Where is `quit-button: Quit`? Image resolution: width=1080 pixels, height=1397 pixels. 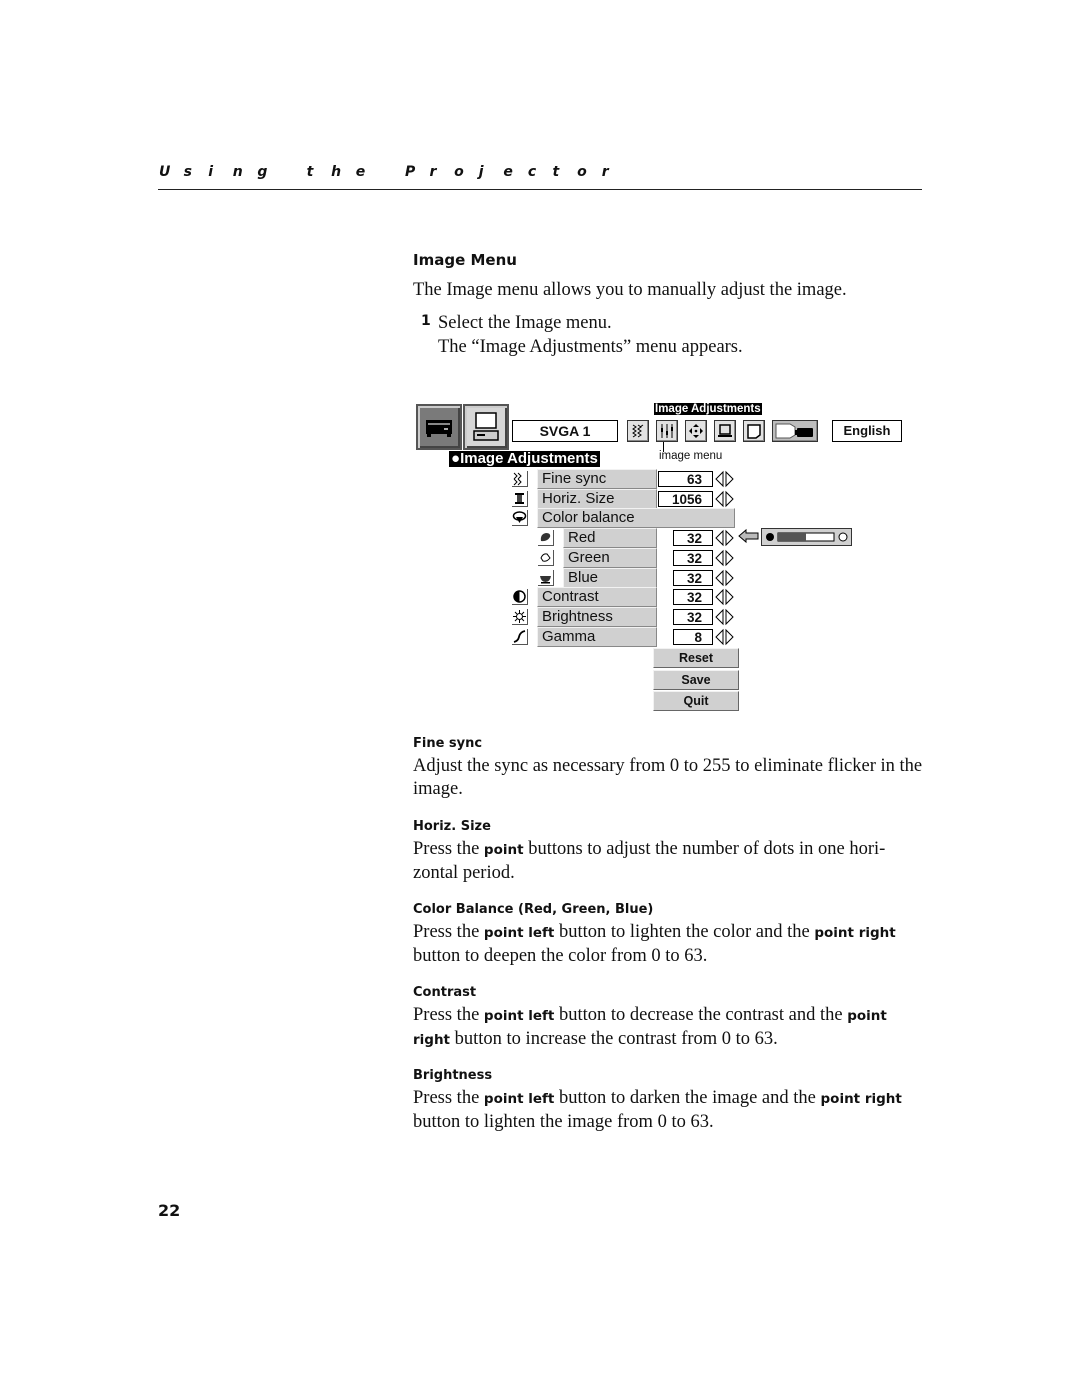 quit-button: Quit is located at coordinates (696, 701).